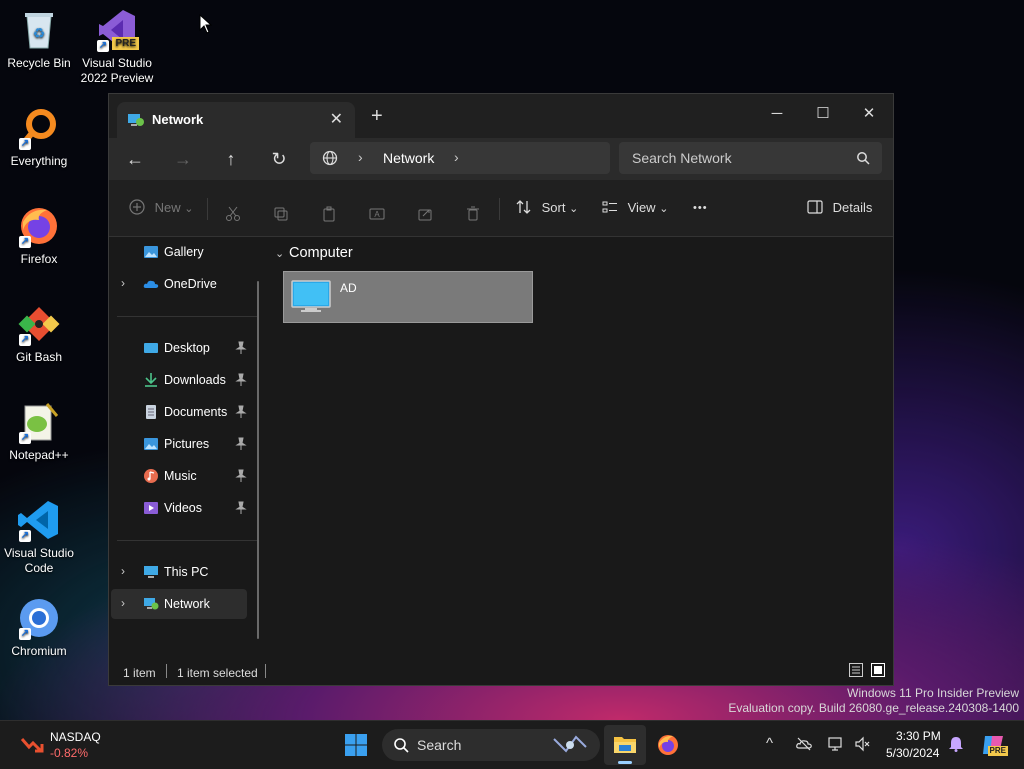  I want to click on close-tab-button: ✕, so click(336, 119).